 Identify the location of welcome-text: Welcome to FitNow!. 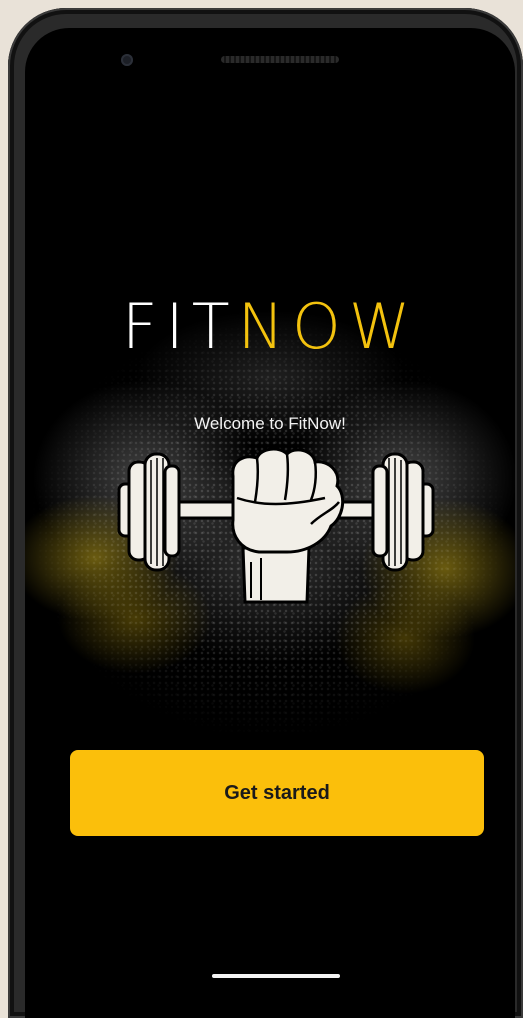
(270, 423).